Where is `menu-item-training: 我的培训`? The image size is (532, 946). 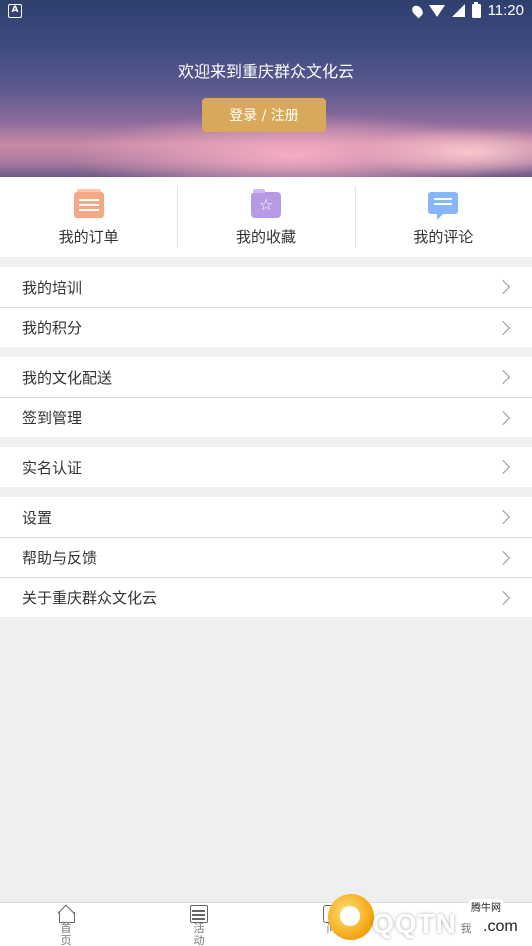 menu-item-training: 我的培训 is located at coordinates (266, 287).